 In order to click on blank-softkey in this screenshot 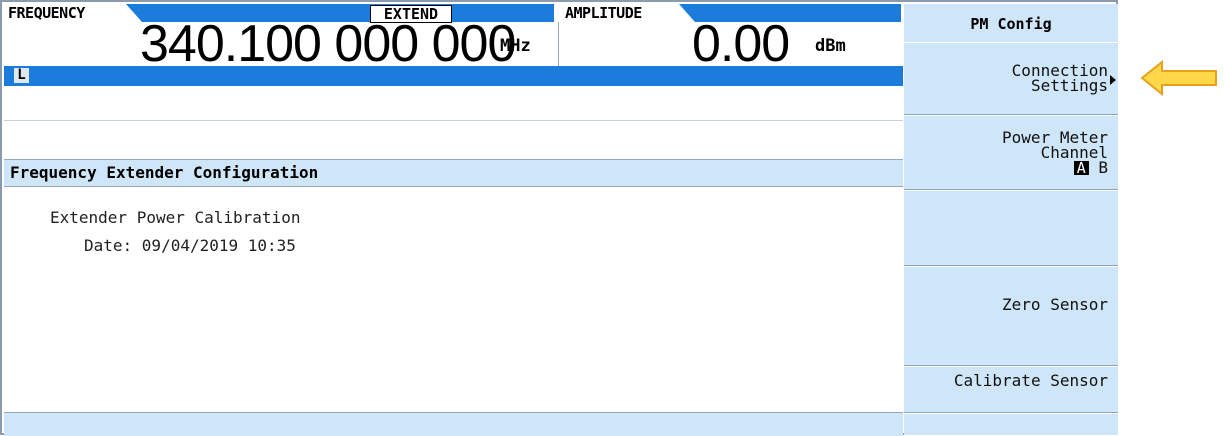, I will do `click(1011, 228)`.